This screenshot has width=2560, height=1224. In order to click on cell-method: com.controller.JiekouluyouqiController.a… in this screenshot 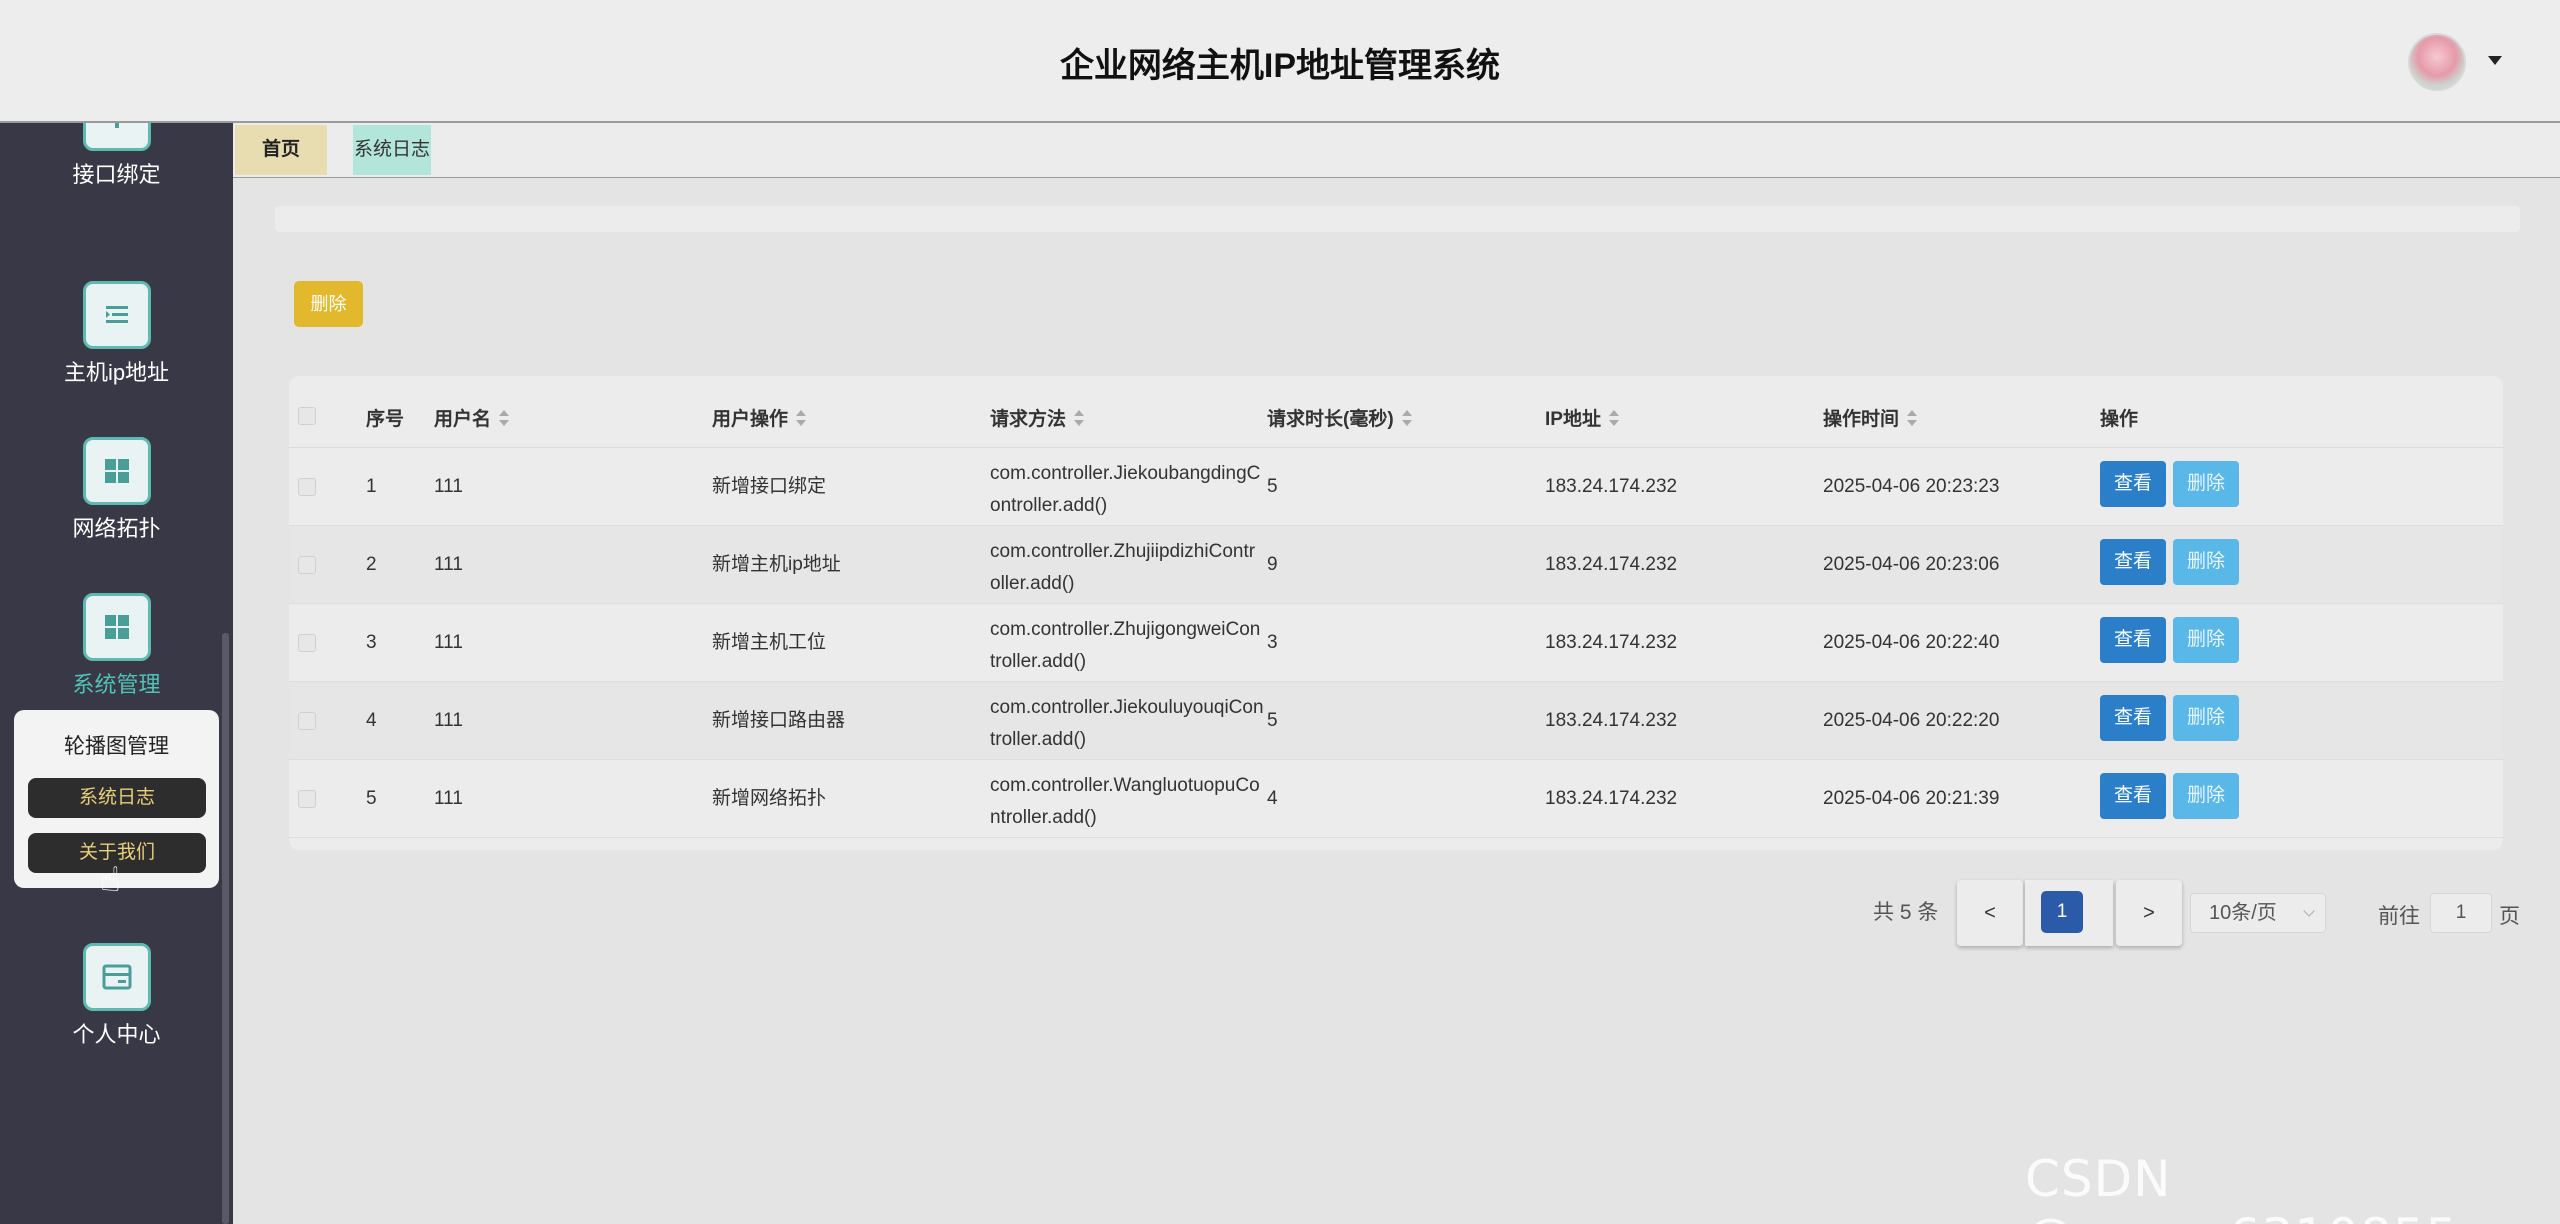, I will do `click(1127, 723)`.